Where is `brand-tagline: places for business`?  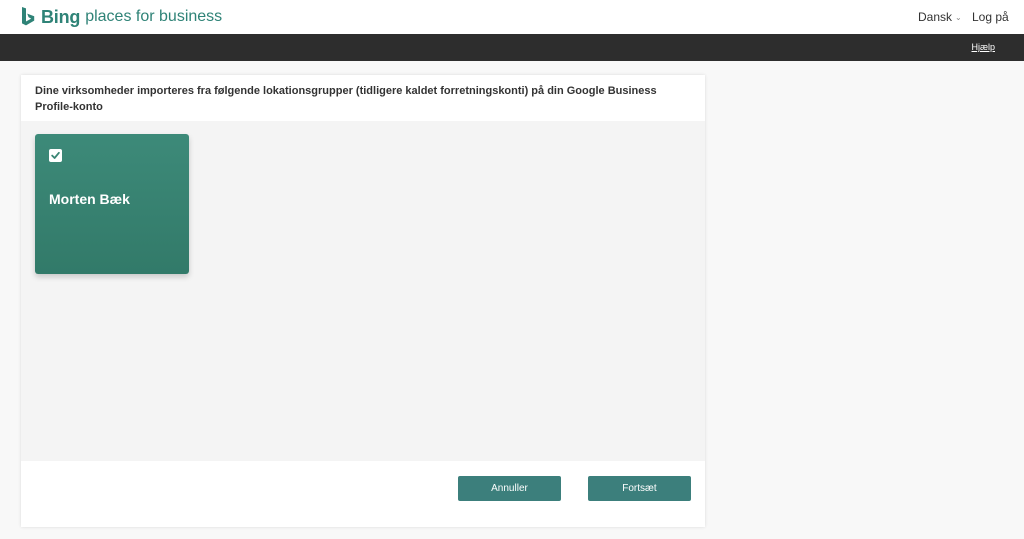 brand-tagline: places for business is located at coordinates (154, 16).